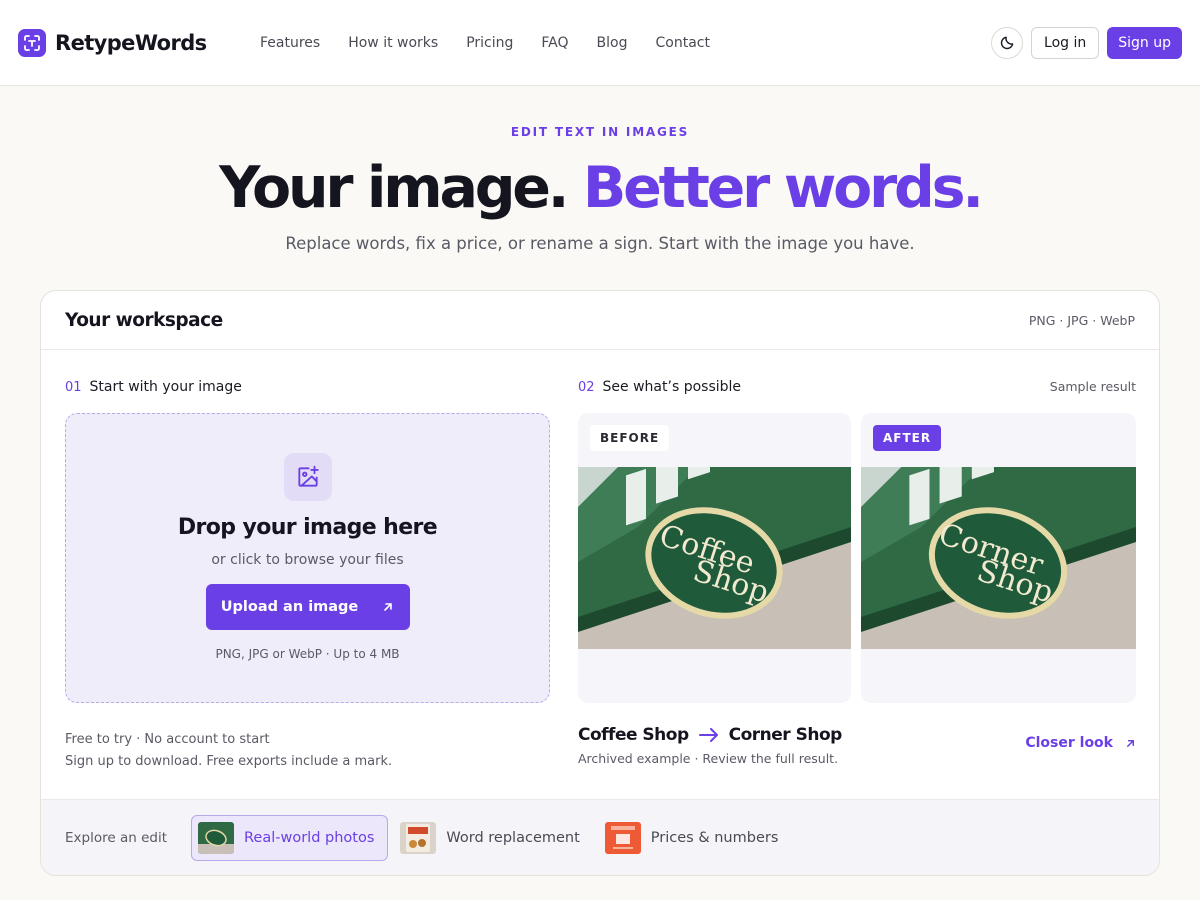  I want to click on chip-real-world-photos: Real-world photos, so click(290, 837).